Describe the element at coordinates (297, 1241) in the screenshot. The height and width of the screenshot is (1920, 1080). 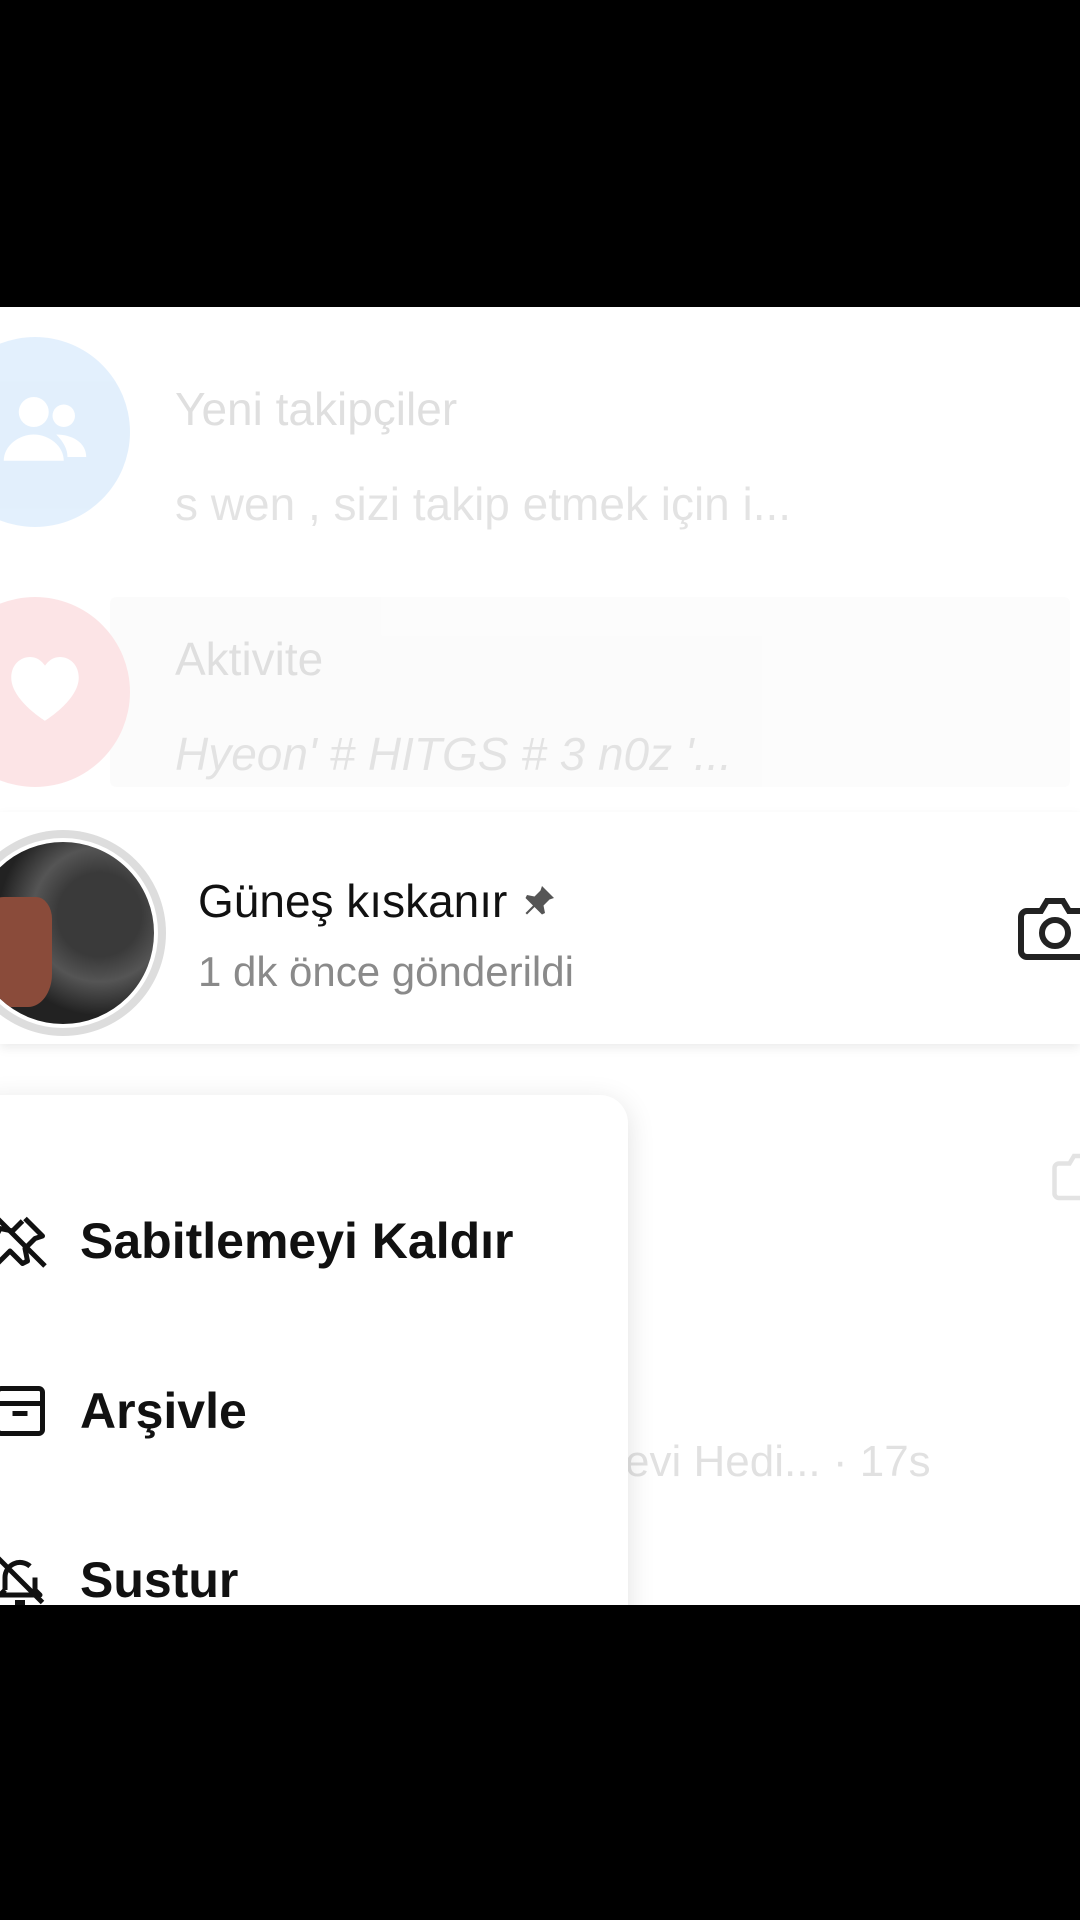
I see `menu-item-label: Sabitlemeyi Kaldır` at that location.